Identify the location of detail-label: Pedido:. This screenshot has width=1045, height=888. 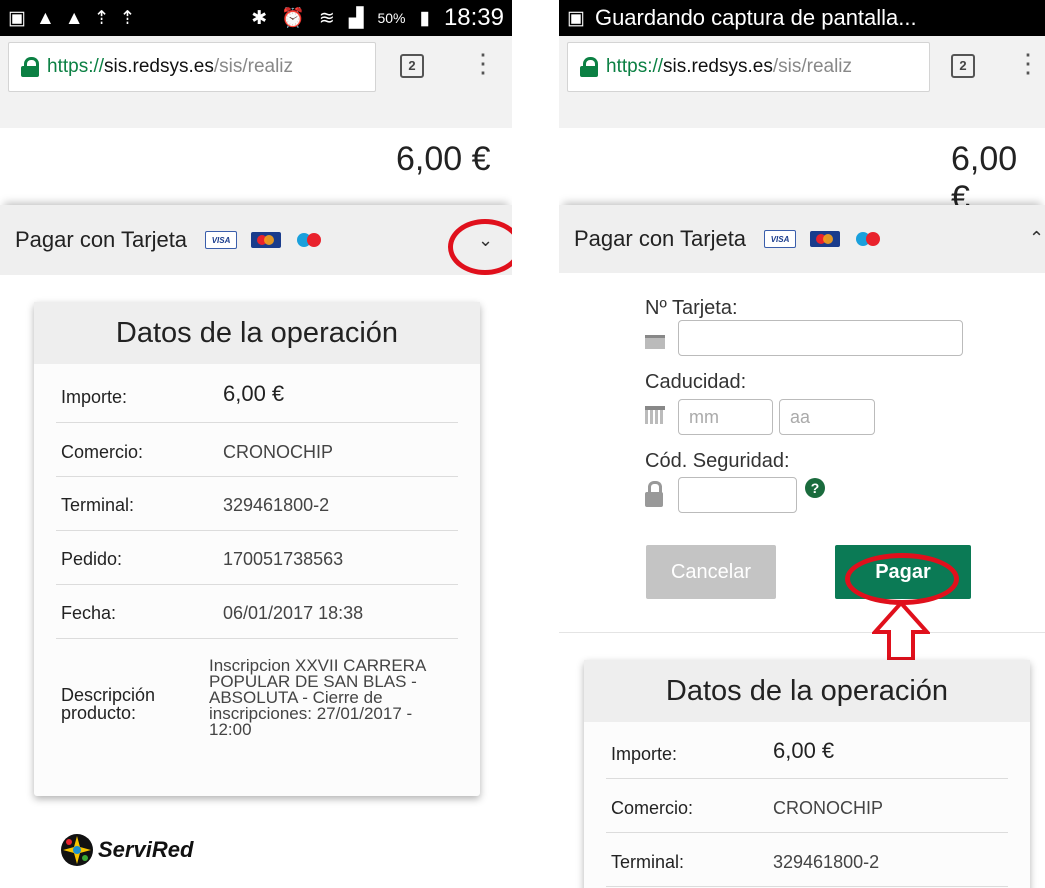
(92, 559).